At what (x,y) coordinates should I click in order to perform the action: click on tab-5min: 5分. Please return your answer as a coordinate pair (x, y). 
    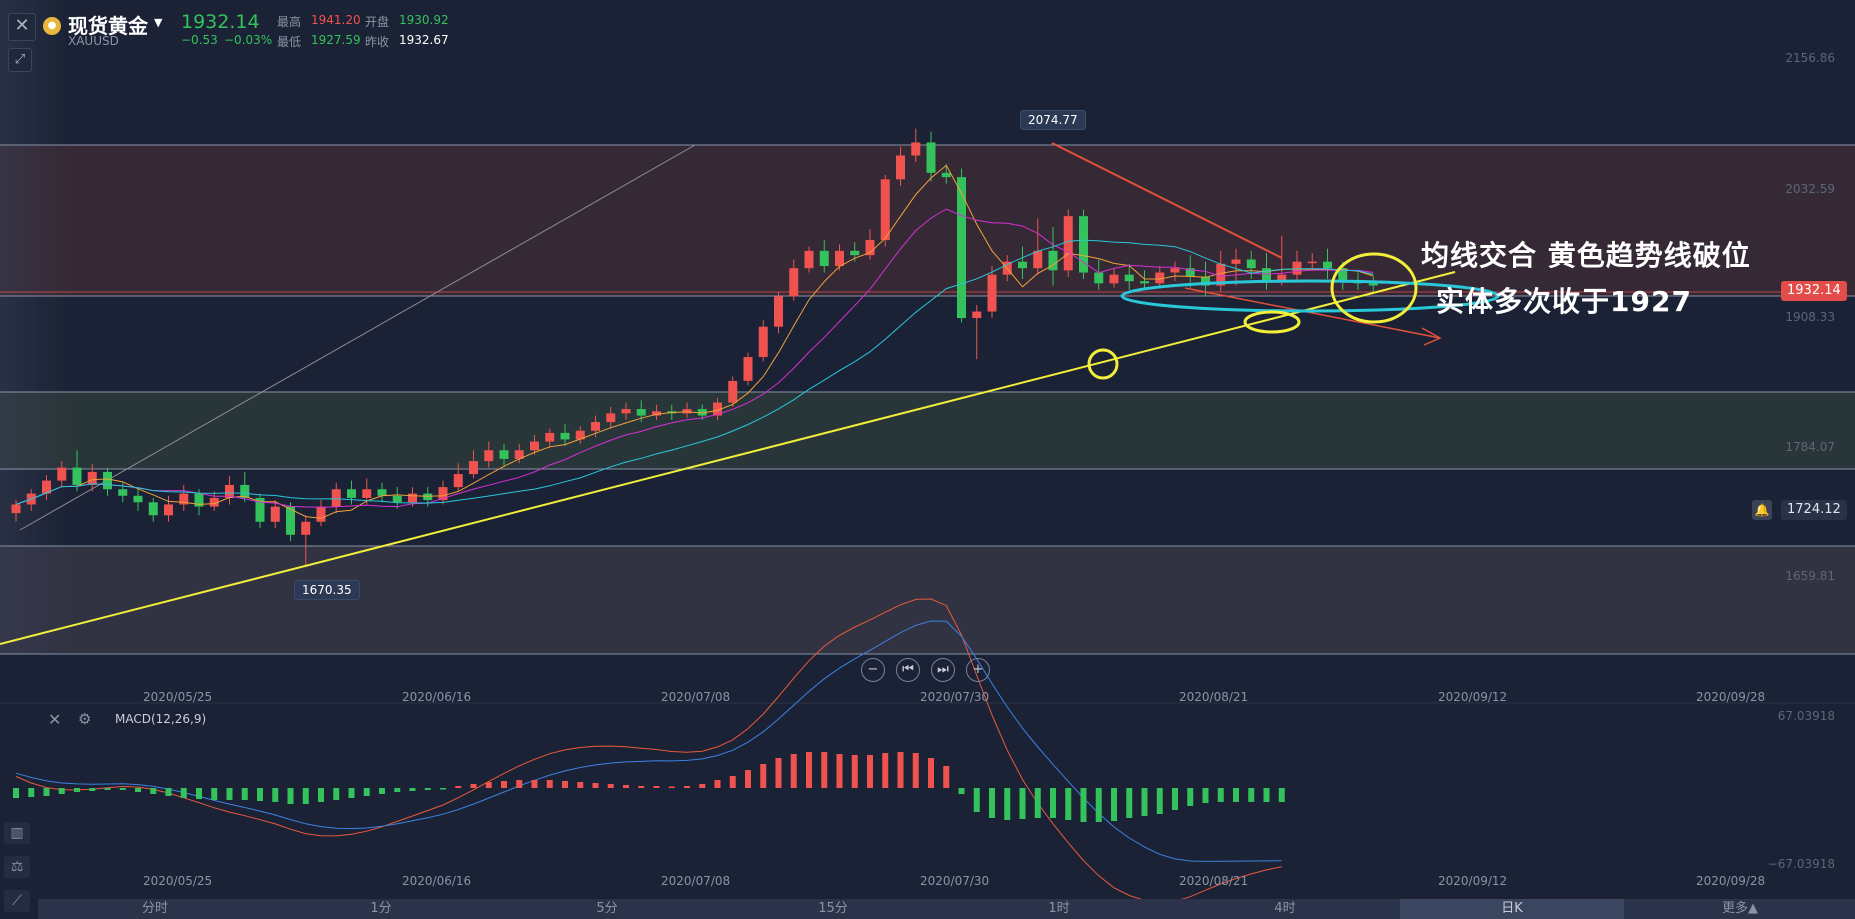
    Looking at the image, I should click on (607, 909).